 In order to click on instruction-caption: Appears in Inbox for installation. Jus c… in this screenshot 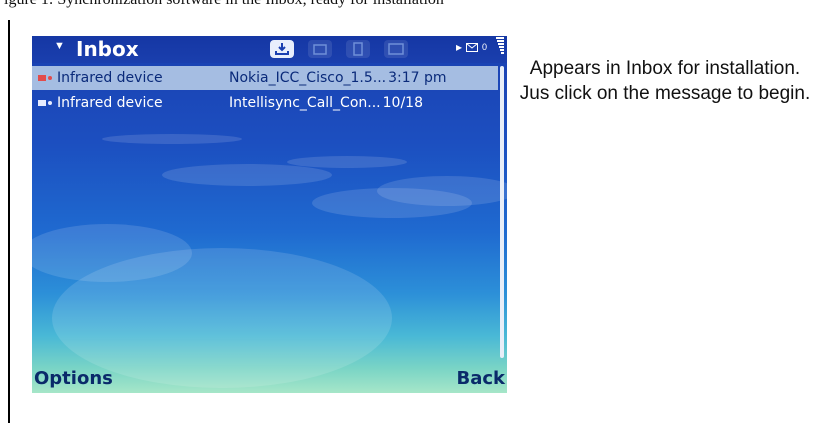, I will do `click(665, 81)`.